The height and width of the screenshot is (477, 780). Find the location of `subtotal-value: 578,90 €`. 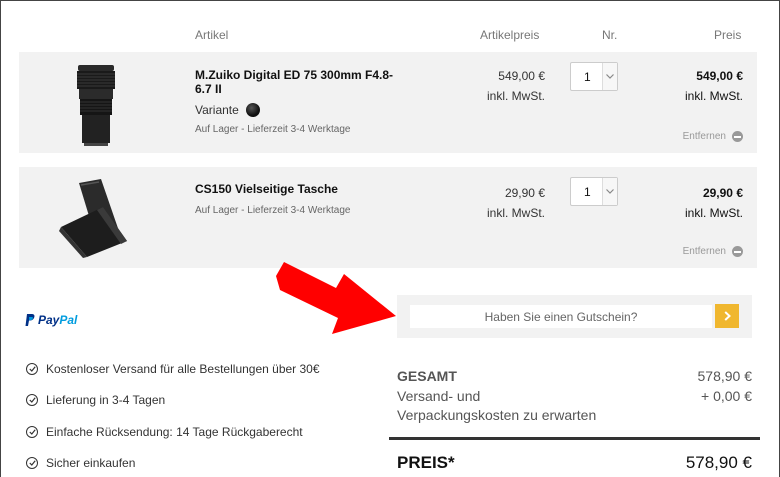

subtotal-value: 578,90 € is located at coordinates (725, 376).